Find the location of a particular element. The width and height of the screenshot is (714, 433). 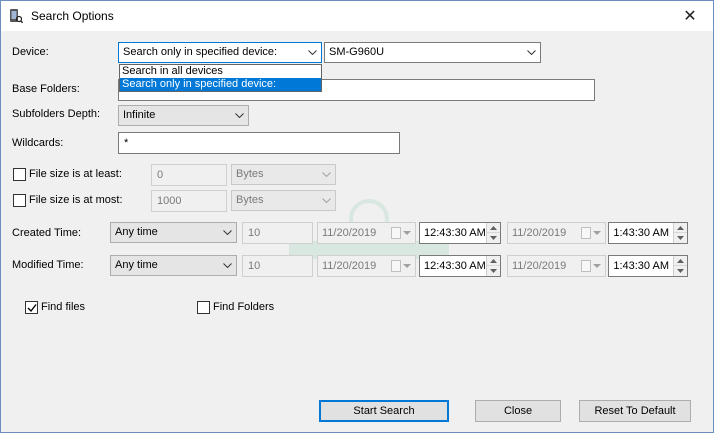

subfolders-depth-label: Subfolders Depth: is located at coordinates (56, 114).